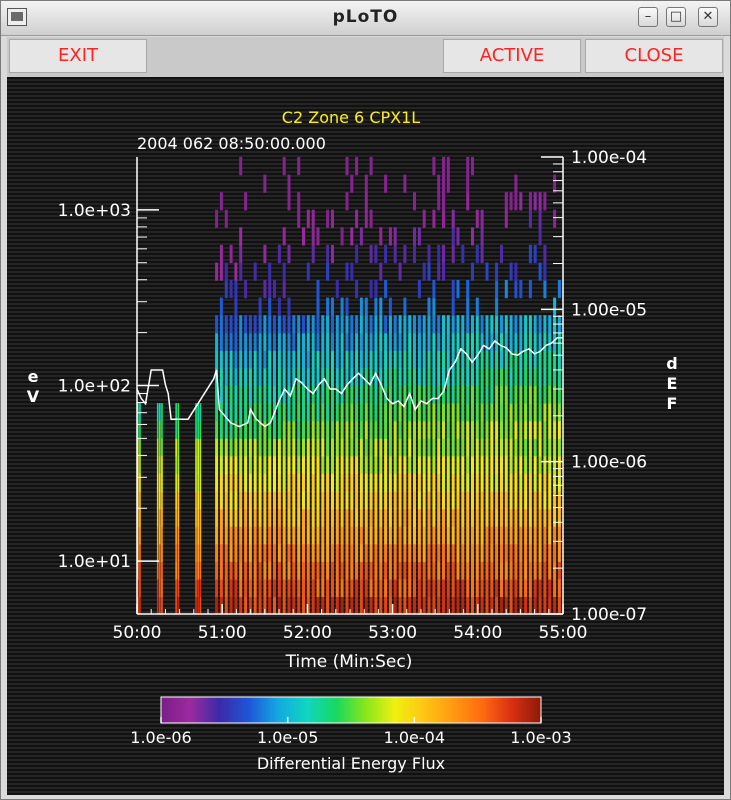  What do you see at coordinates (78, 56) in the screenshot?
I see `exit-button: EXIT` at bounding box center [78, 56].